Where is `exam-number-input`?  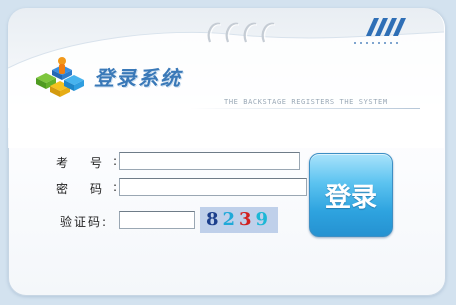 exam-number-input is located at coordinates (209, 161).